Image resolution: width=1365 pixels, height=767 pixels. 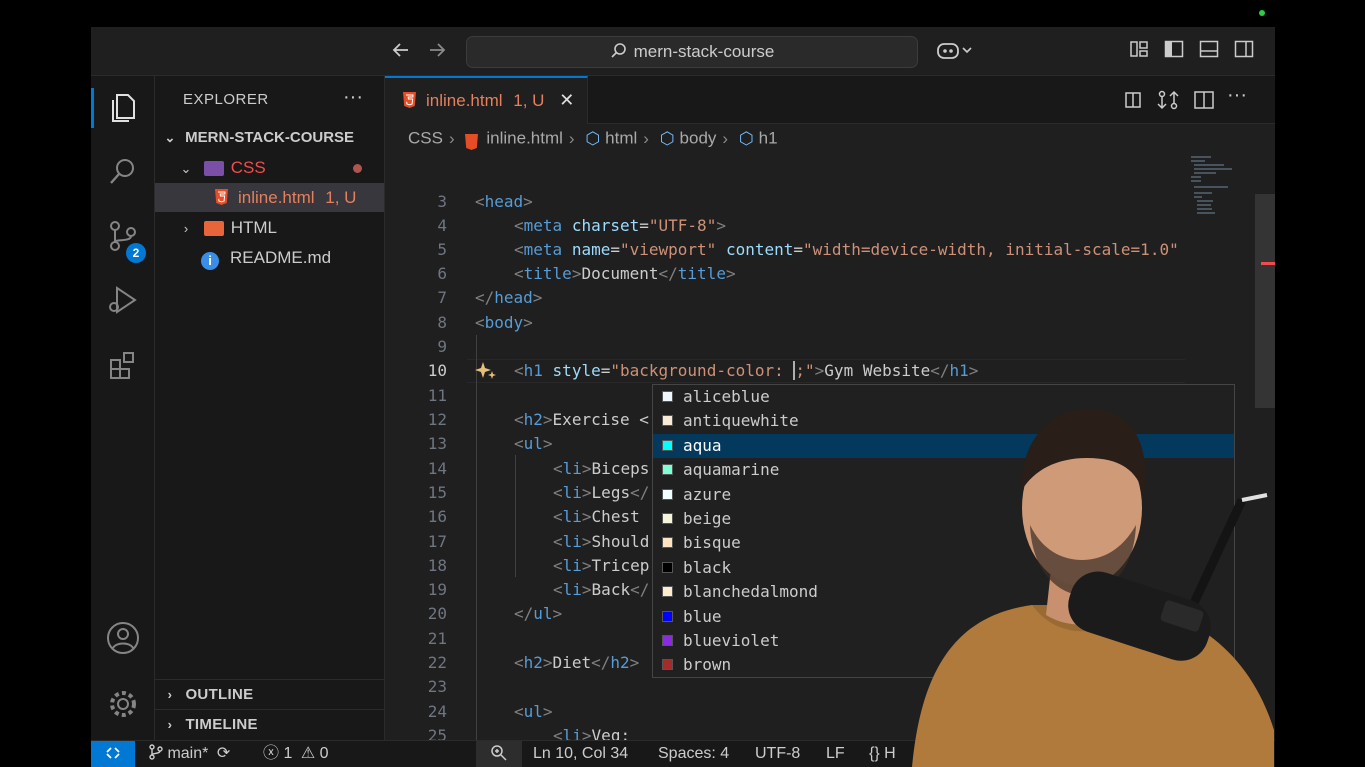 What do you see at coordinates (707, 665) in the screenshot?
I see `suggestion-label: brown` at bounding box center [707, 665].